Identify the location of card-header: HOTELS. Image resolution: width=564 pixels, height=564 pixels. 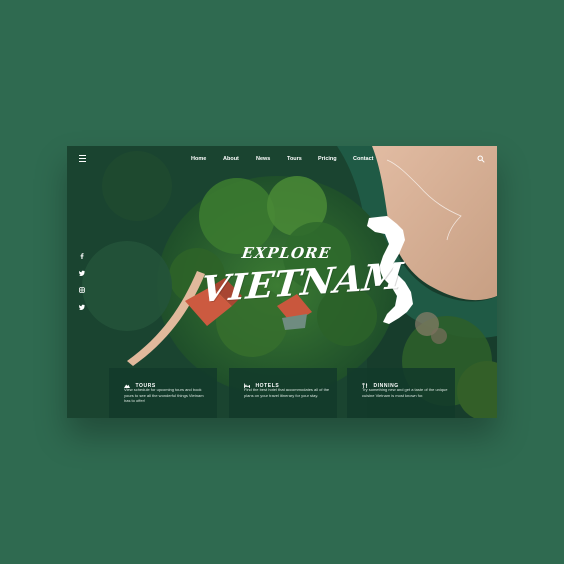
(261, 383).